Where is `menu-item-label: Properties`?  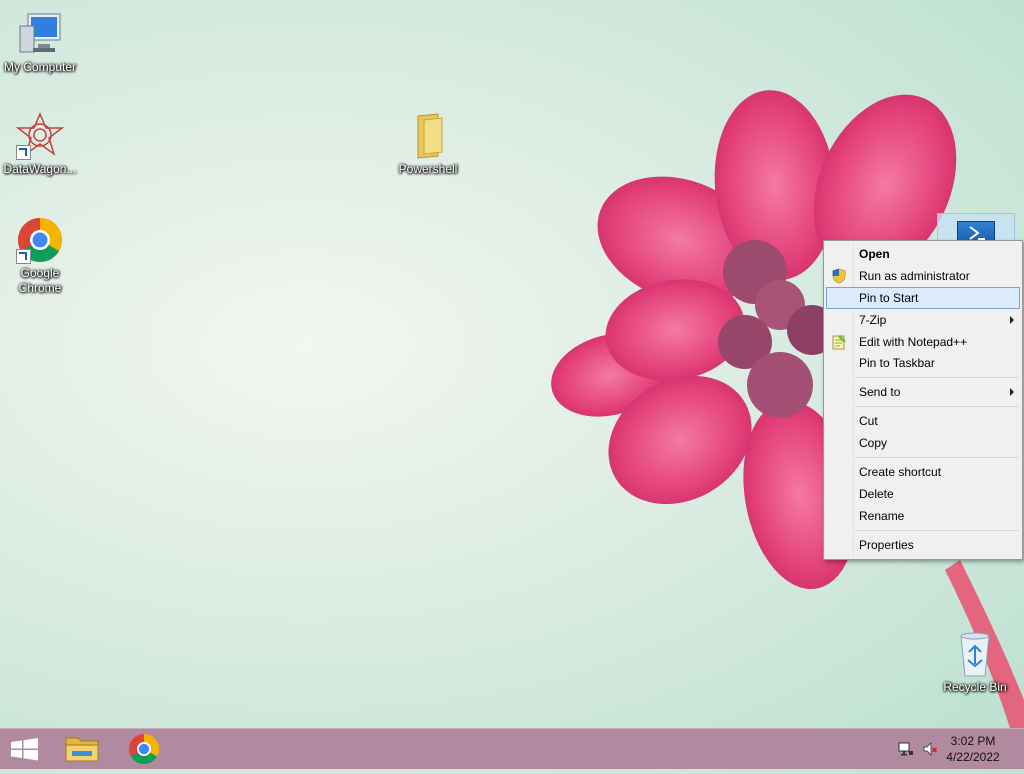 menu-item-label: Properties is located at coordinates (886, 545).